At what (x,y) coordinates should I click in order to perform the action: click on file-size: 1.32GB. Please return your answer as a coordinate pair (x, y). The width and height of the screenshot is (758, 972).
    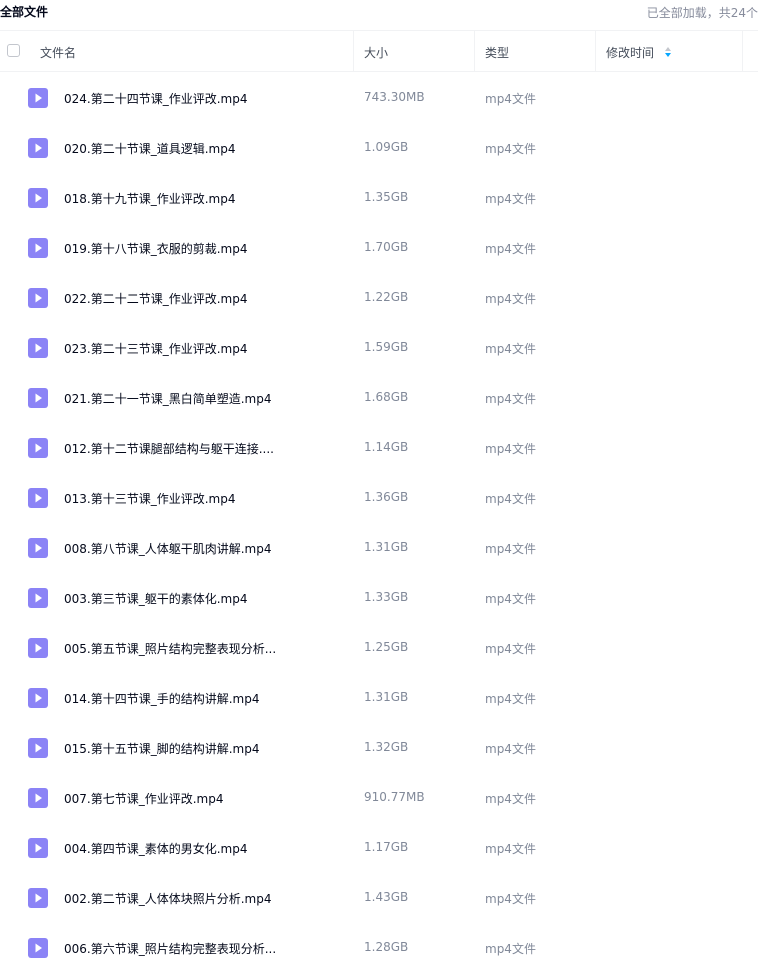
    Looking at the image, I should click on (386, 747).